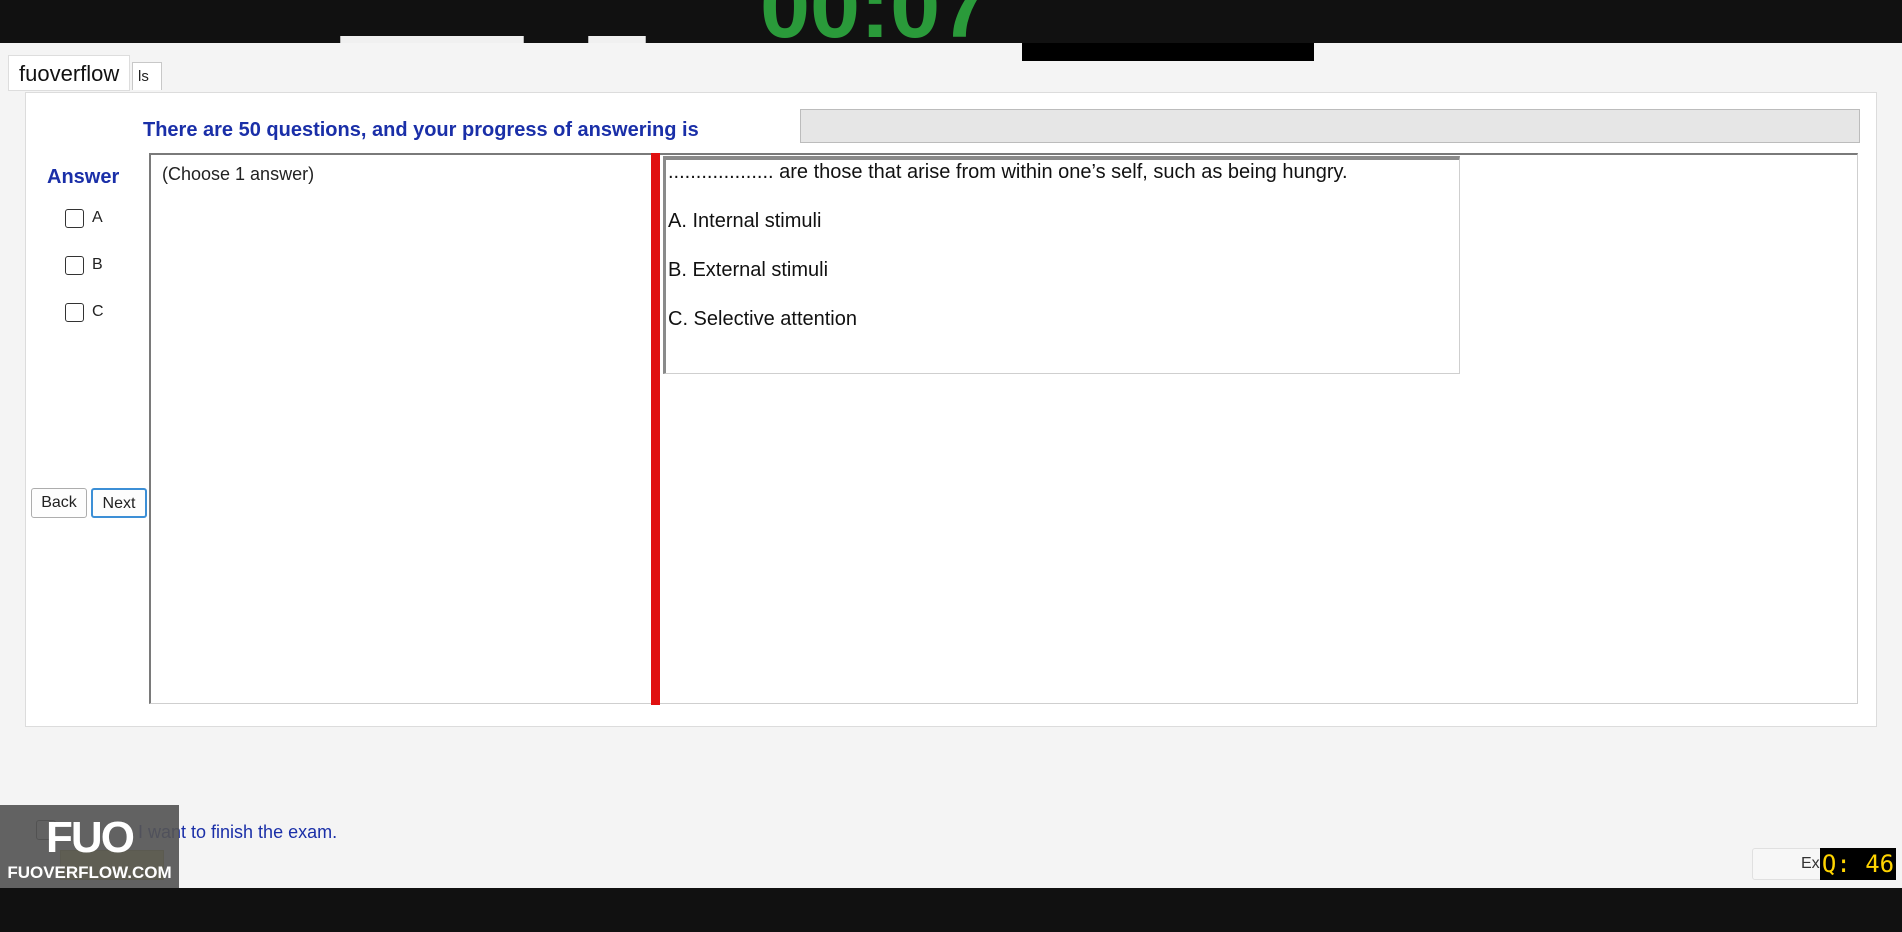 This screenshot has width=1902, height=932. Describe the element at coordinates (90, 837) in the screenshot. I see `logo-mark: FUO` at that location.